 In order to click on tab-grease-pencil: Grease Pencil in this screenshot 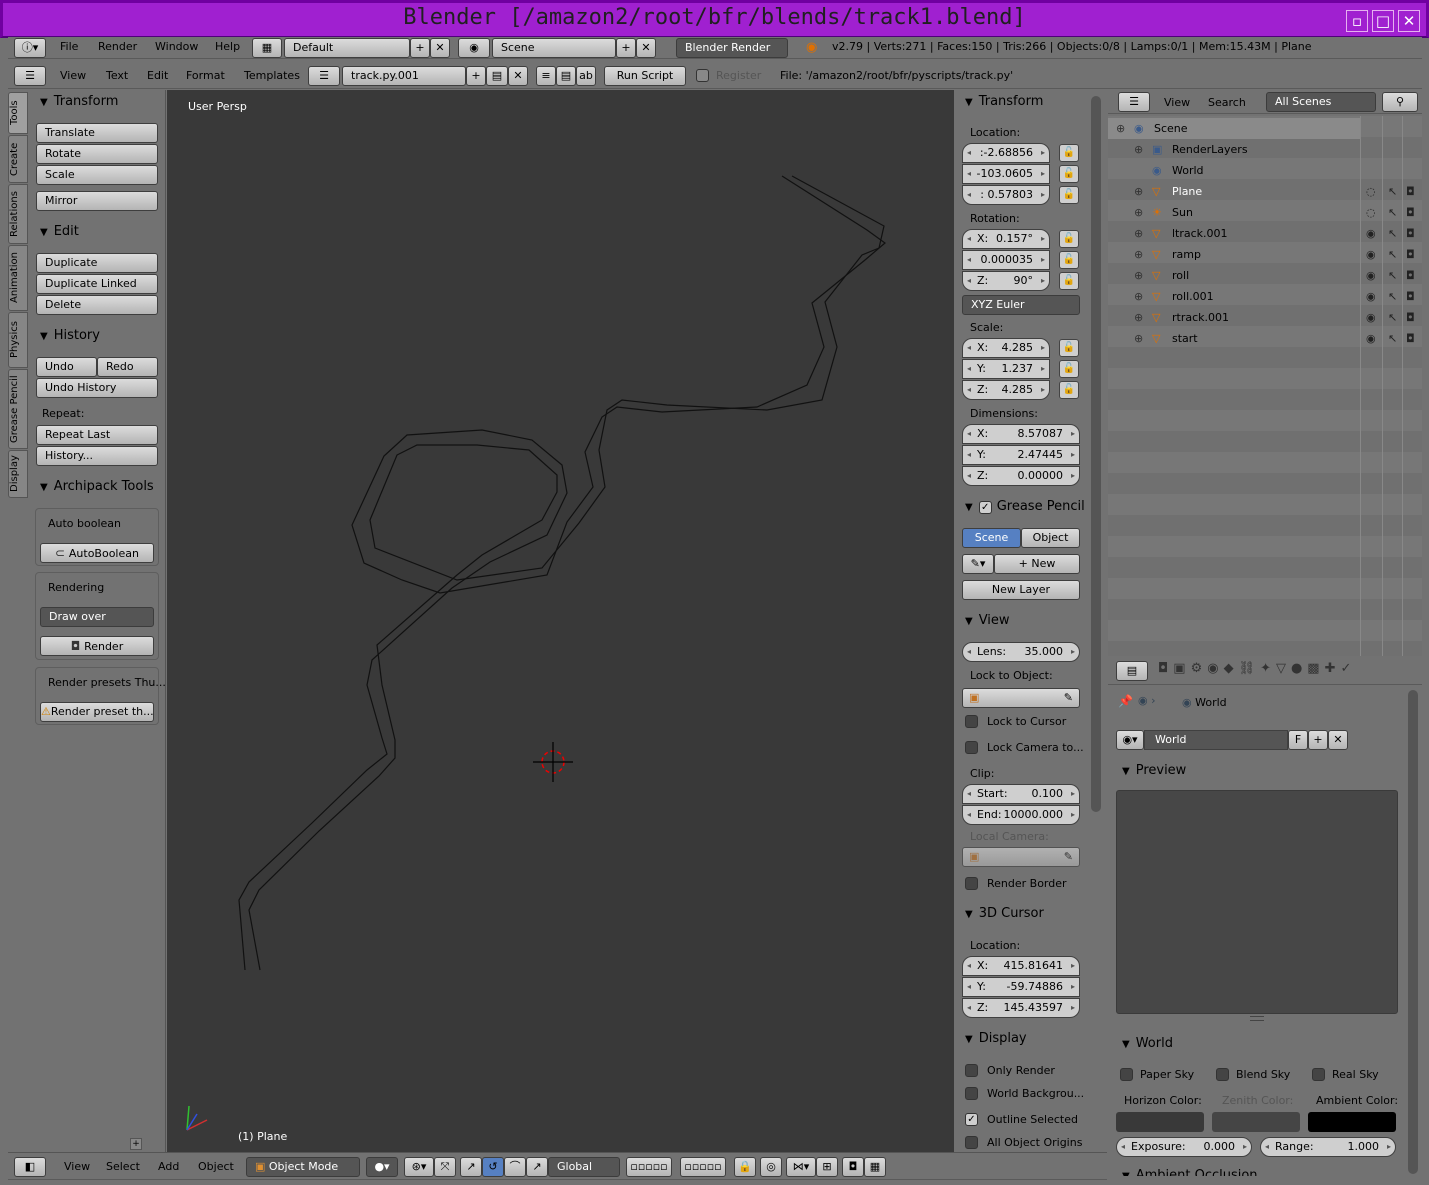, I will do `click(18, 409)`.